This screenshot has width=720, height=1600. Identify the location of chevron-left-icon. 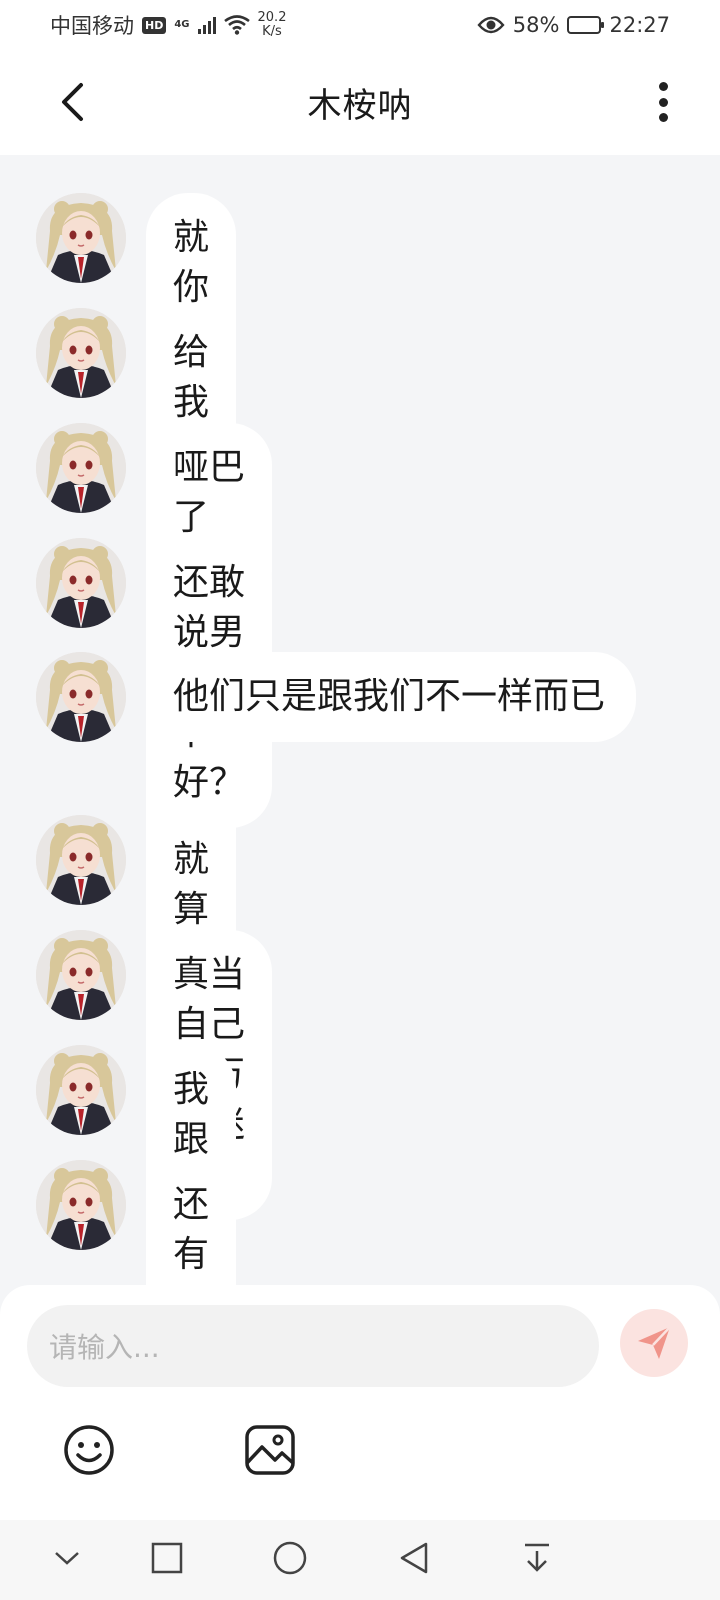
(72, 102).